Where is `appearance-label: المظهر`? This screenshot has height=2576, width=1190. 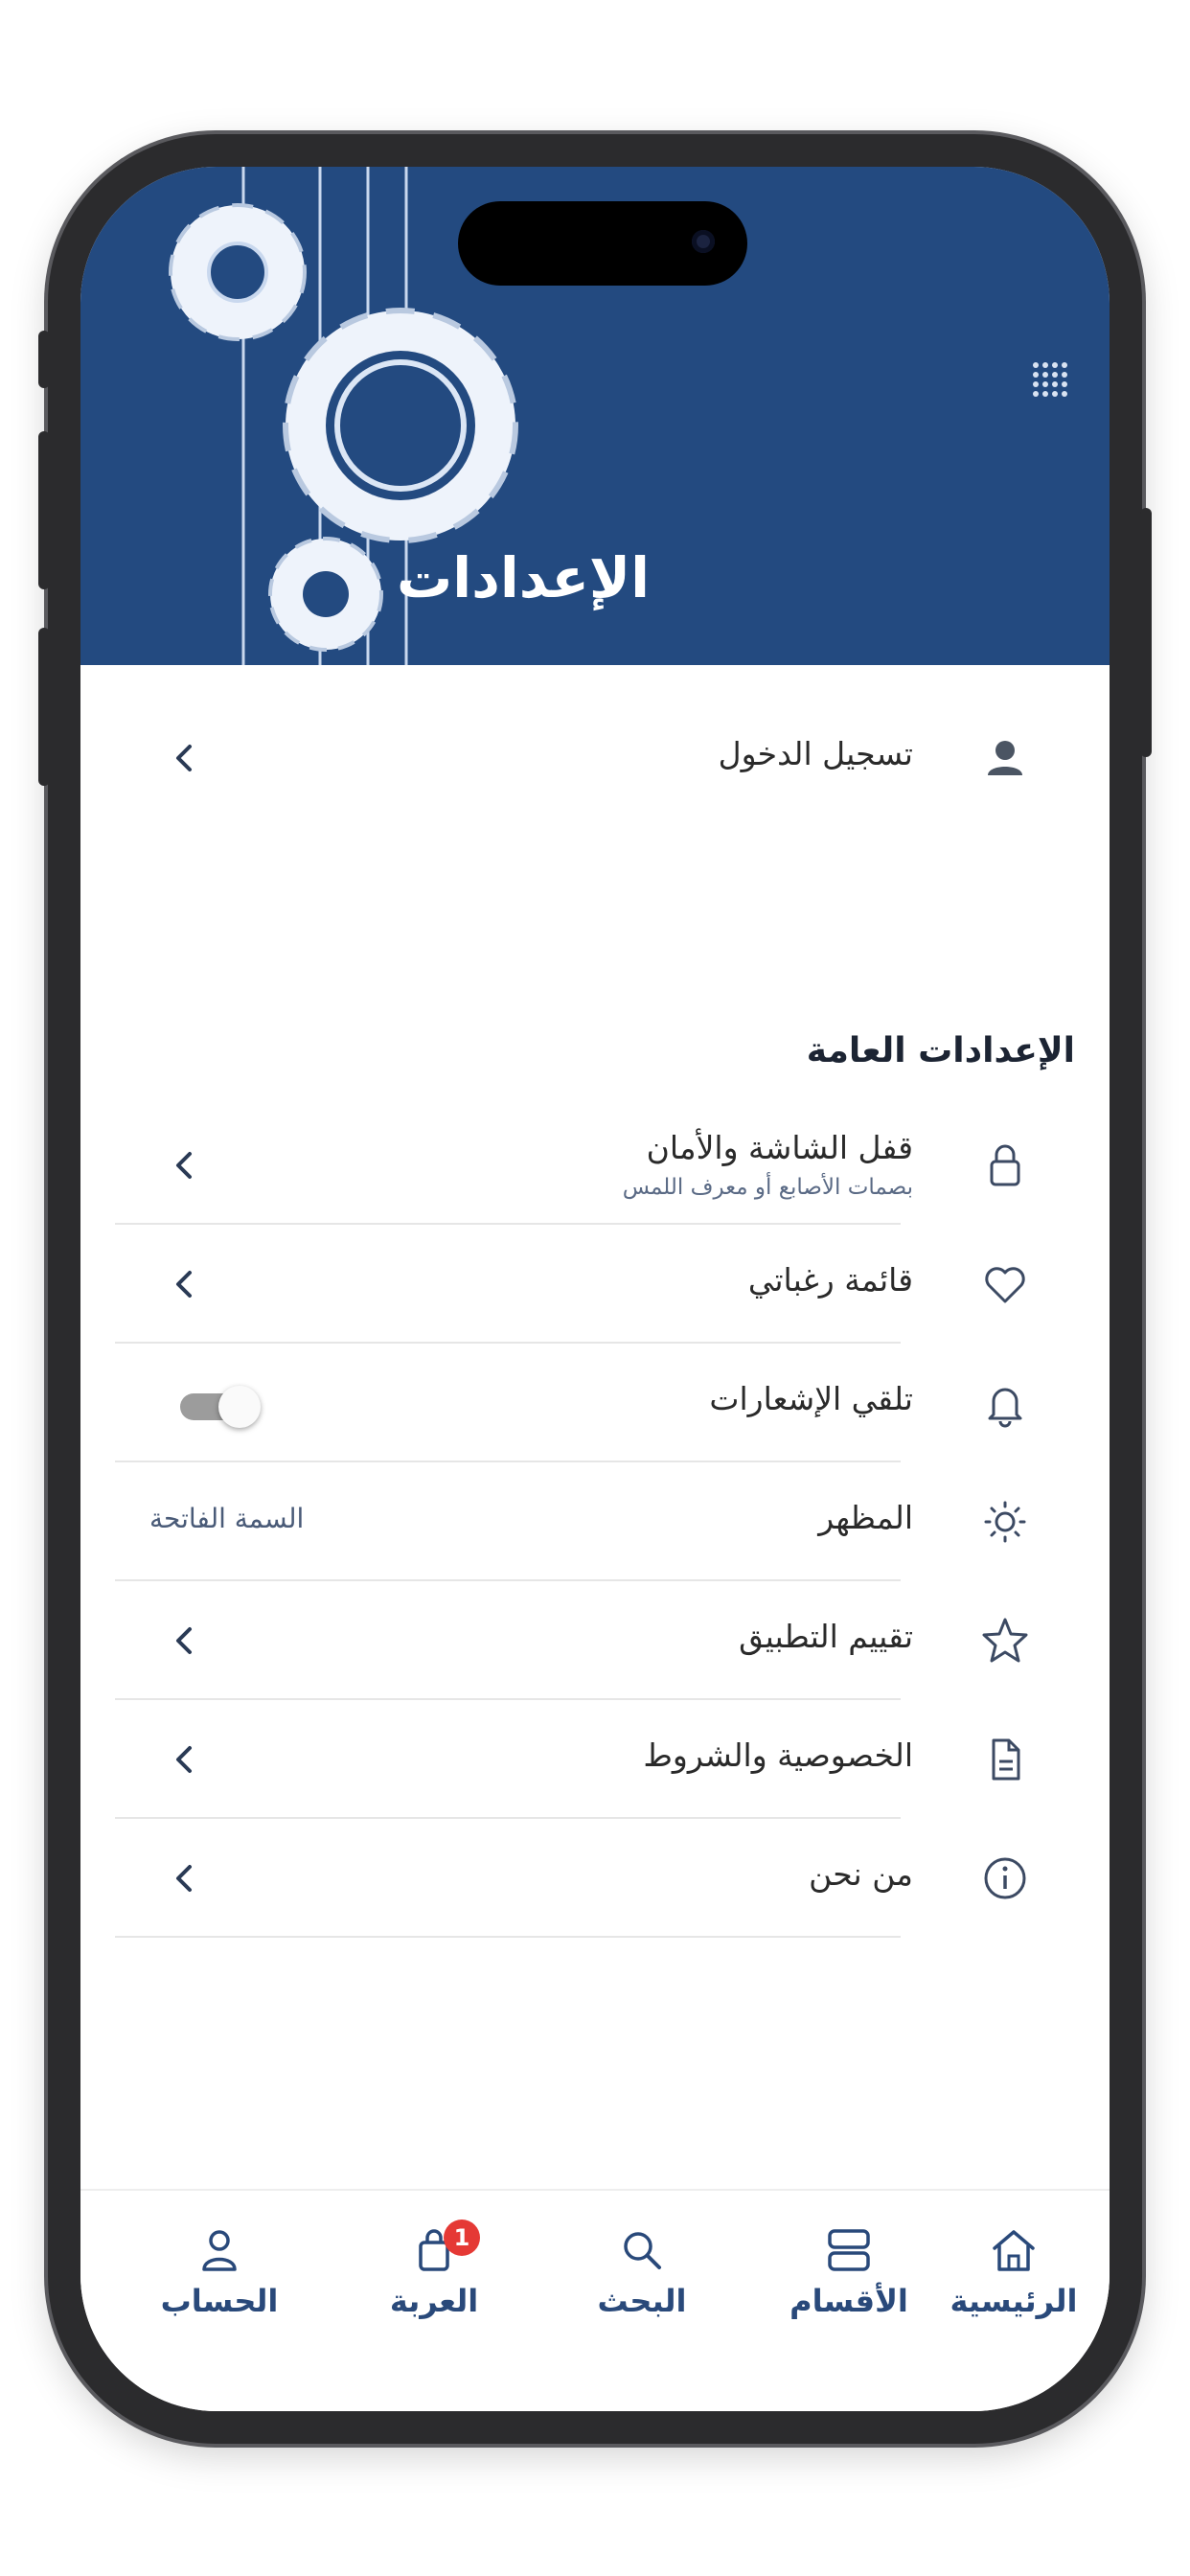
appearance-label: المظهر is located at coordinates (866, 1517).